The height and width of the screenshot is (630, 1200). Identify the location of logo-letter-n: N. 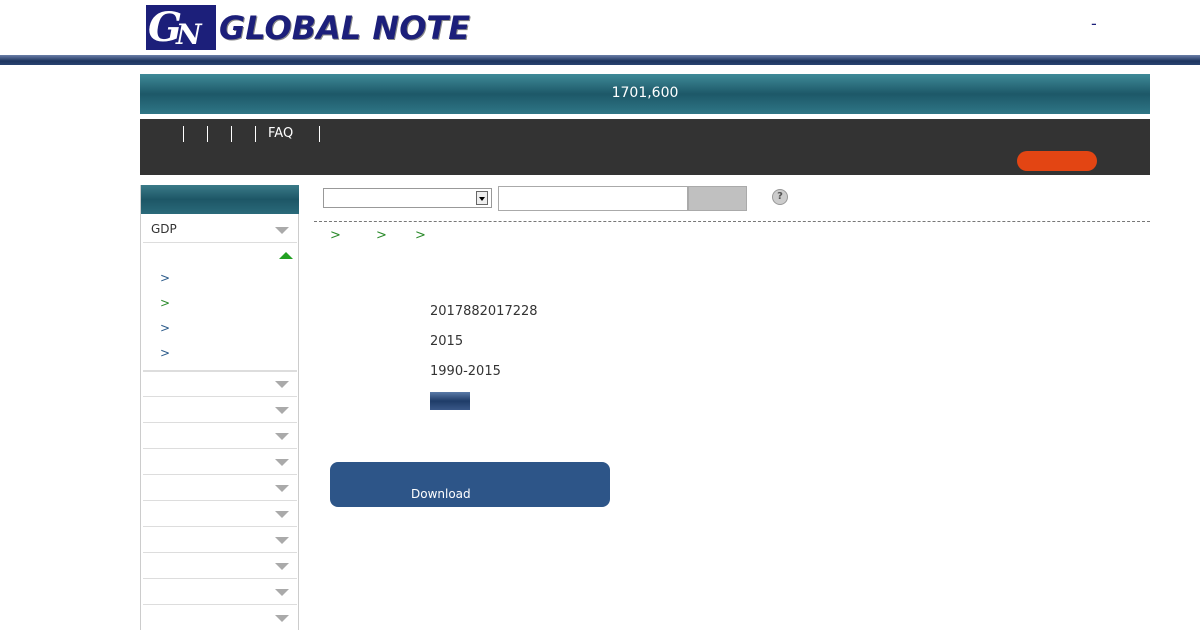
(189, 34).